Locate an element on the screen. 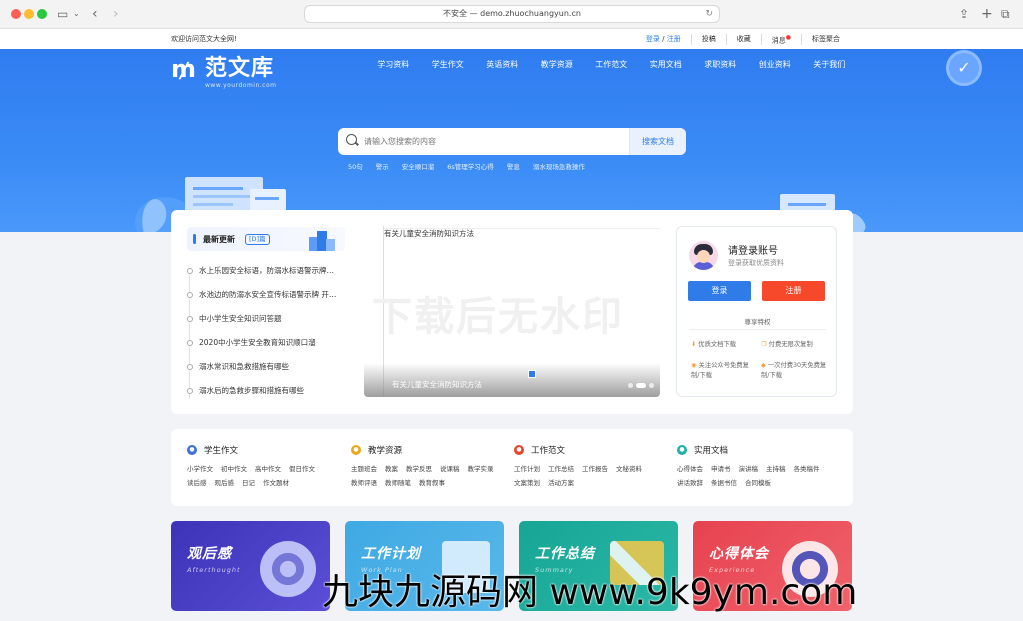 The width and height of the screenshot is (1023, 621). slide-caption: 有关儿童安全消防知识方法 is located at coordinates (437, 384).